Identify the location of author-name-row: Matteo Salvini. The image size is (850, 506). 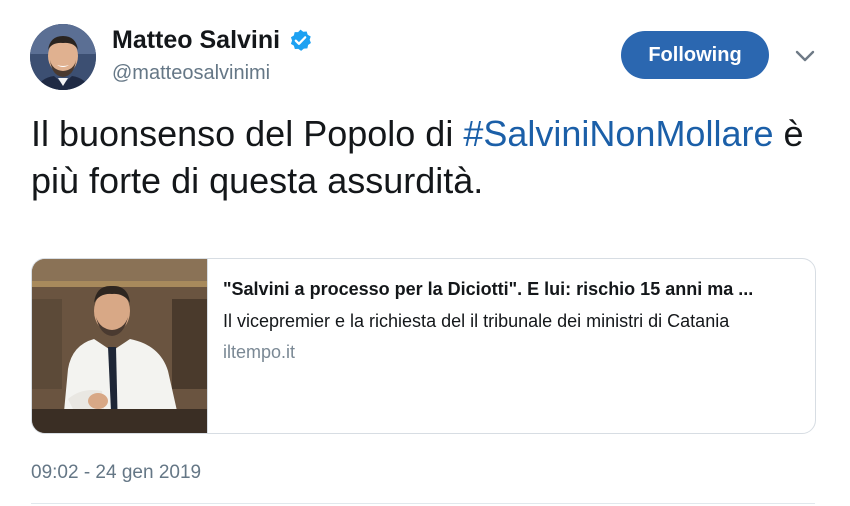
(212, 40).